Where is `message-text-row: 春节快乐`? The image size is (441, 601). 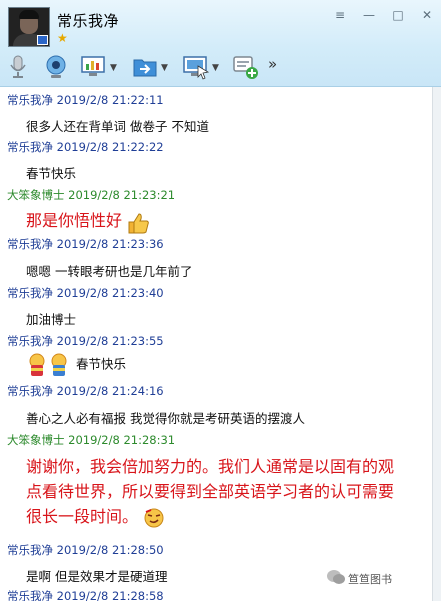
message-text-row: 春节快乐 is located at coordinates (76, 365).